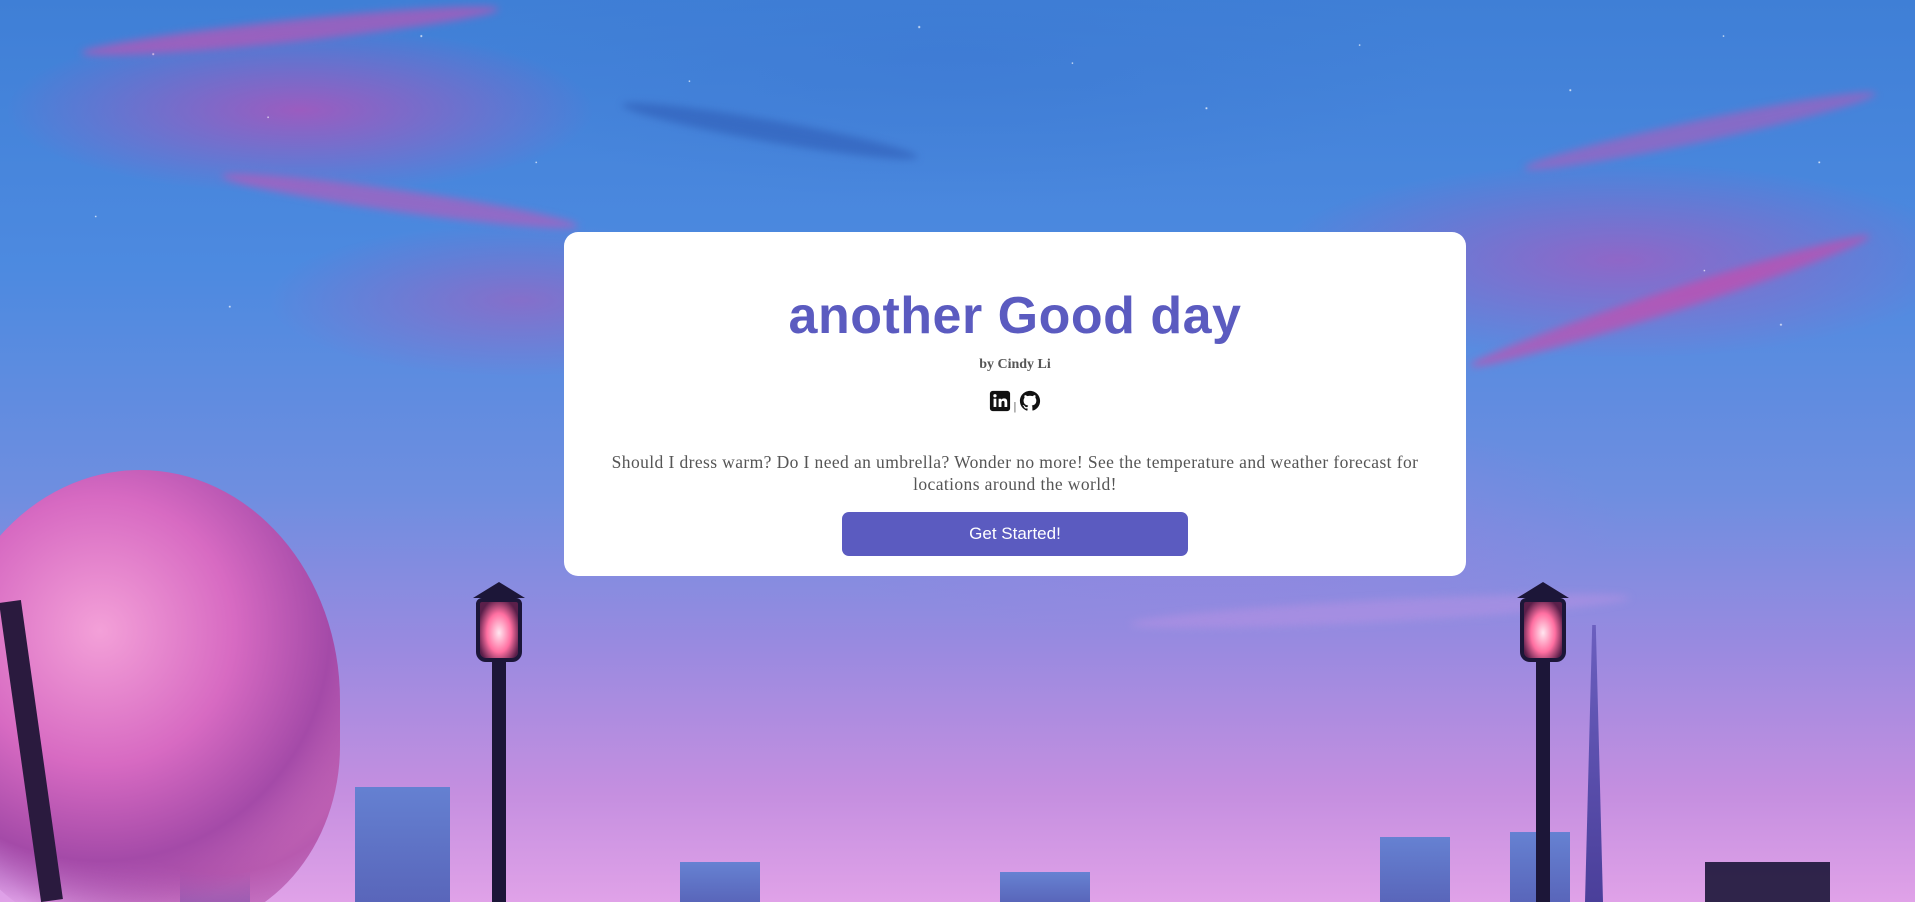 This screenshot has height=902, width=1915. What do you see at coordinates (1015, 316) in the screenshot?
I see `page-title: another Good day` at bounding box center [1015, 316].